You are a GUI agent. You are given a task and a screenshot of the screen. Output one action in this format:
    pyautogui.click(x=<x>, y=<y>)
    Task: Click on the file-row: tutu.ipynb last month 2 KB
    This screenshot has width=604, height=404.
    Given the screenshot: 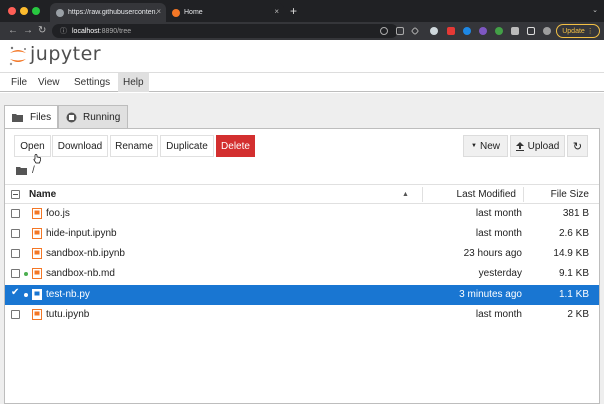 What is the action you would take?
    pyautogui.click(x=302, y=315)
    